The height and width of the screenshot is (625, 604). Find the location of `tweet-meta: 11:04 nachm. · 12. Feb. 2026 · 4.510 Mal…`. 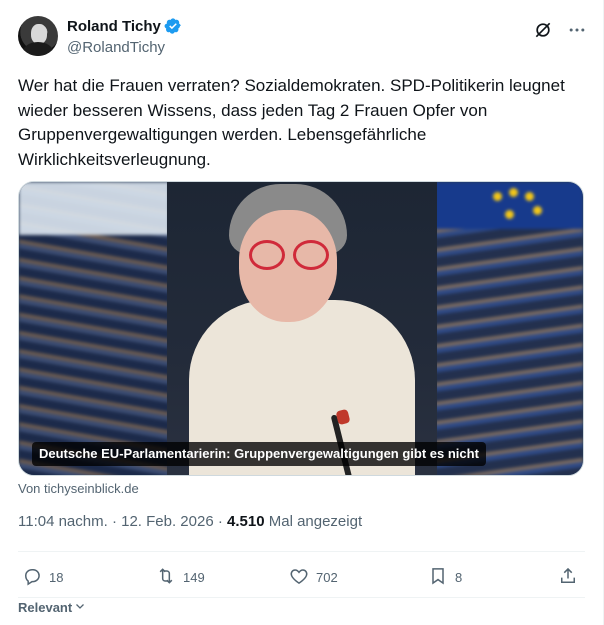

tweet-meta: 11:04 nachm. · 12. Feb. 2026 · 4.510 Mal… is located at coordinates (190, 521).